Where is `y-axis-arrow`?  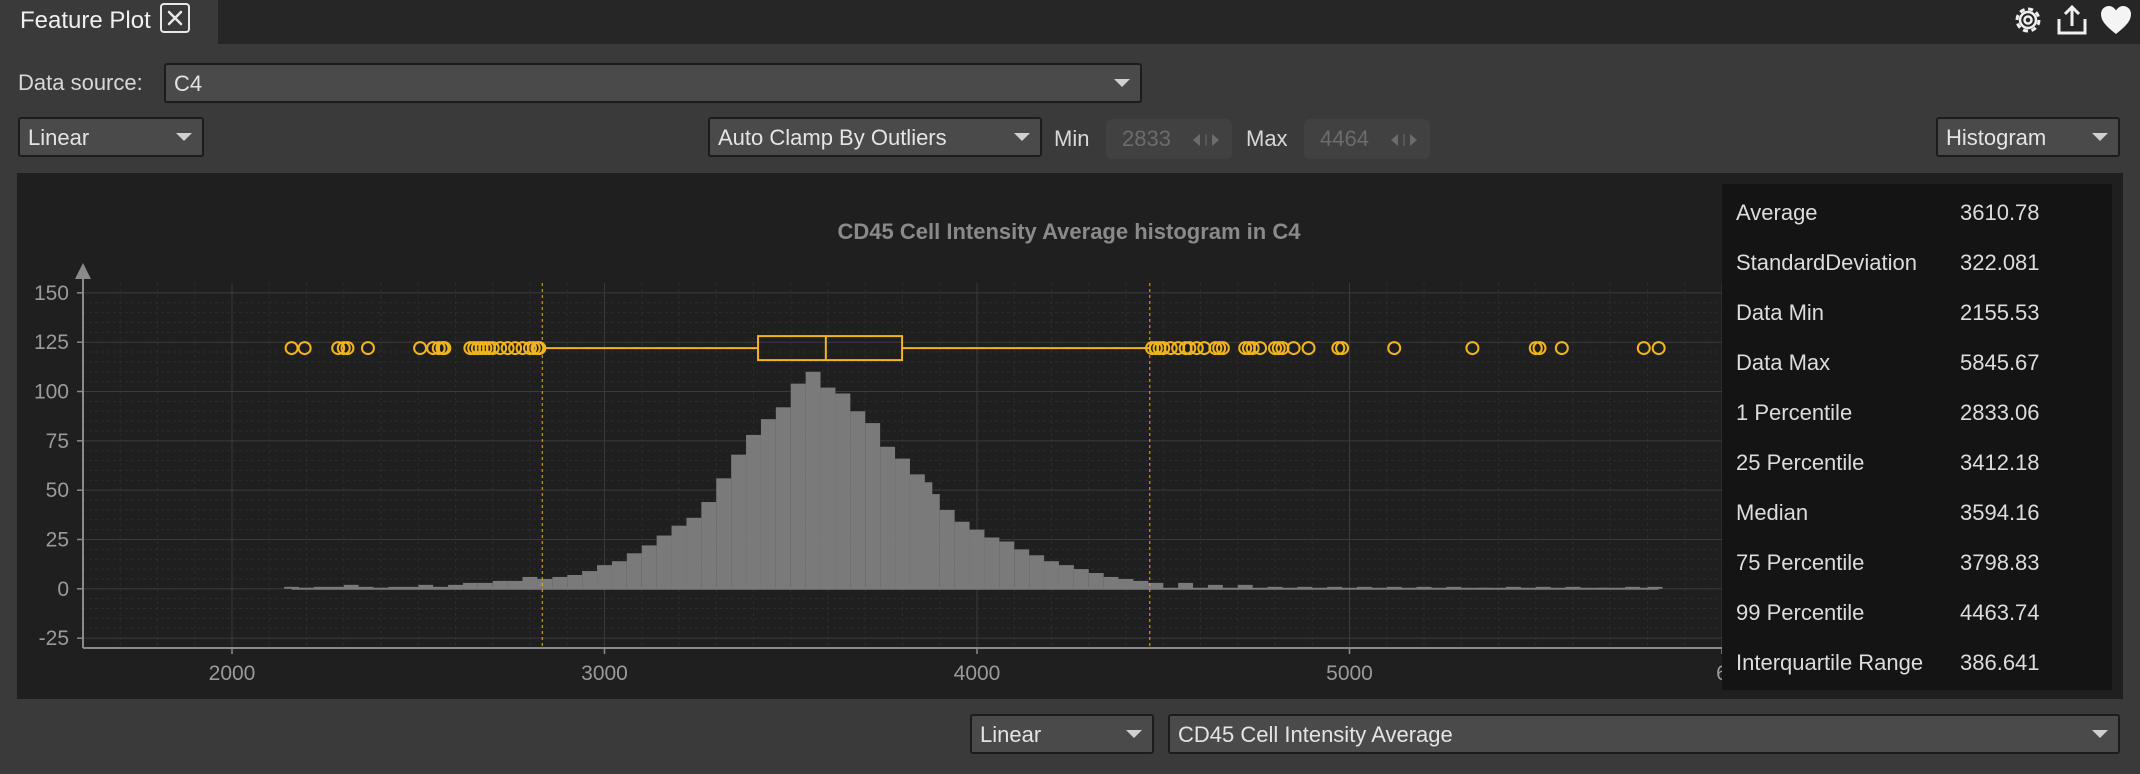
y-axis-arrow is located at coordinates (83, 271).